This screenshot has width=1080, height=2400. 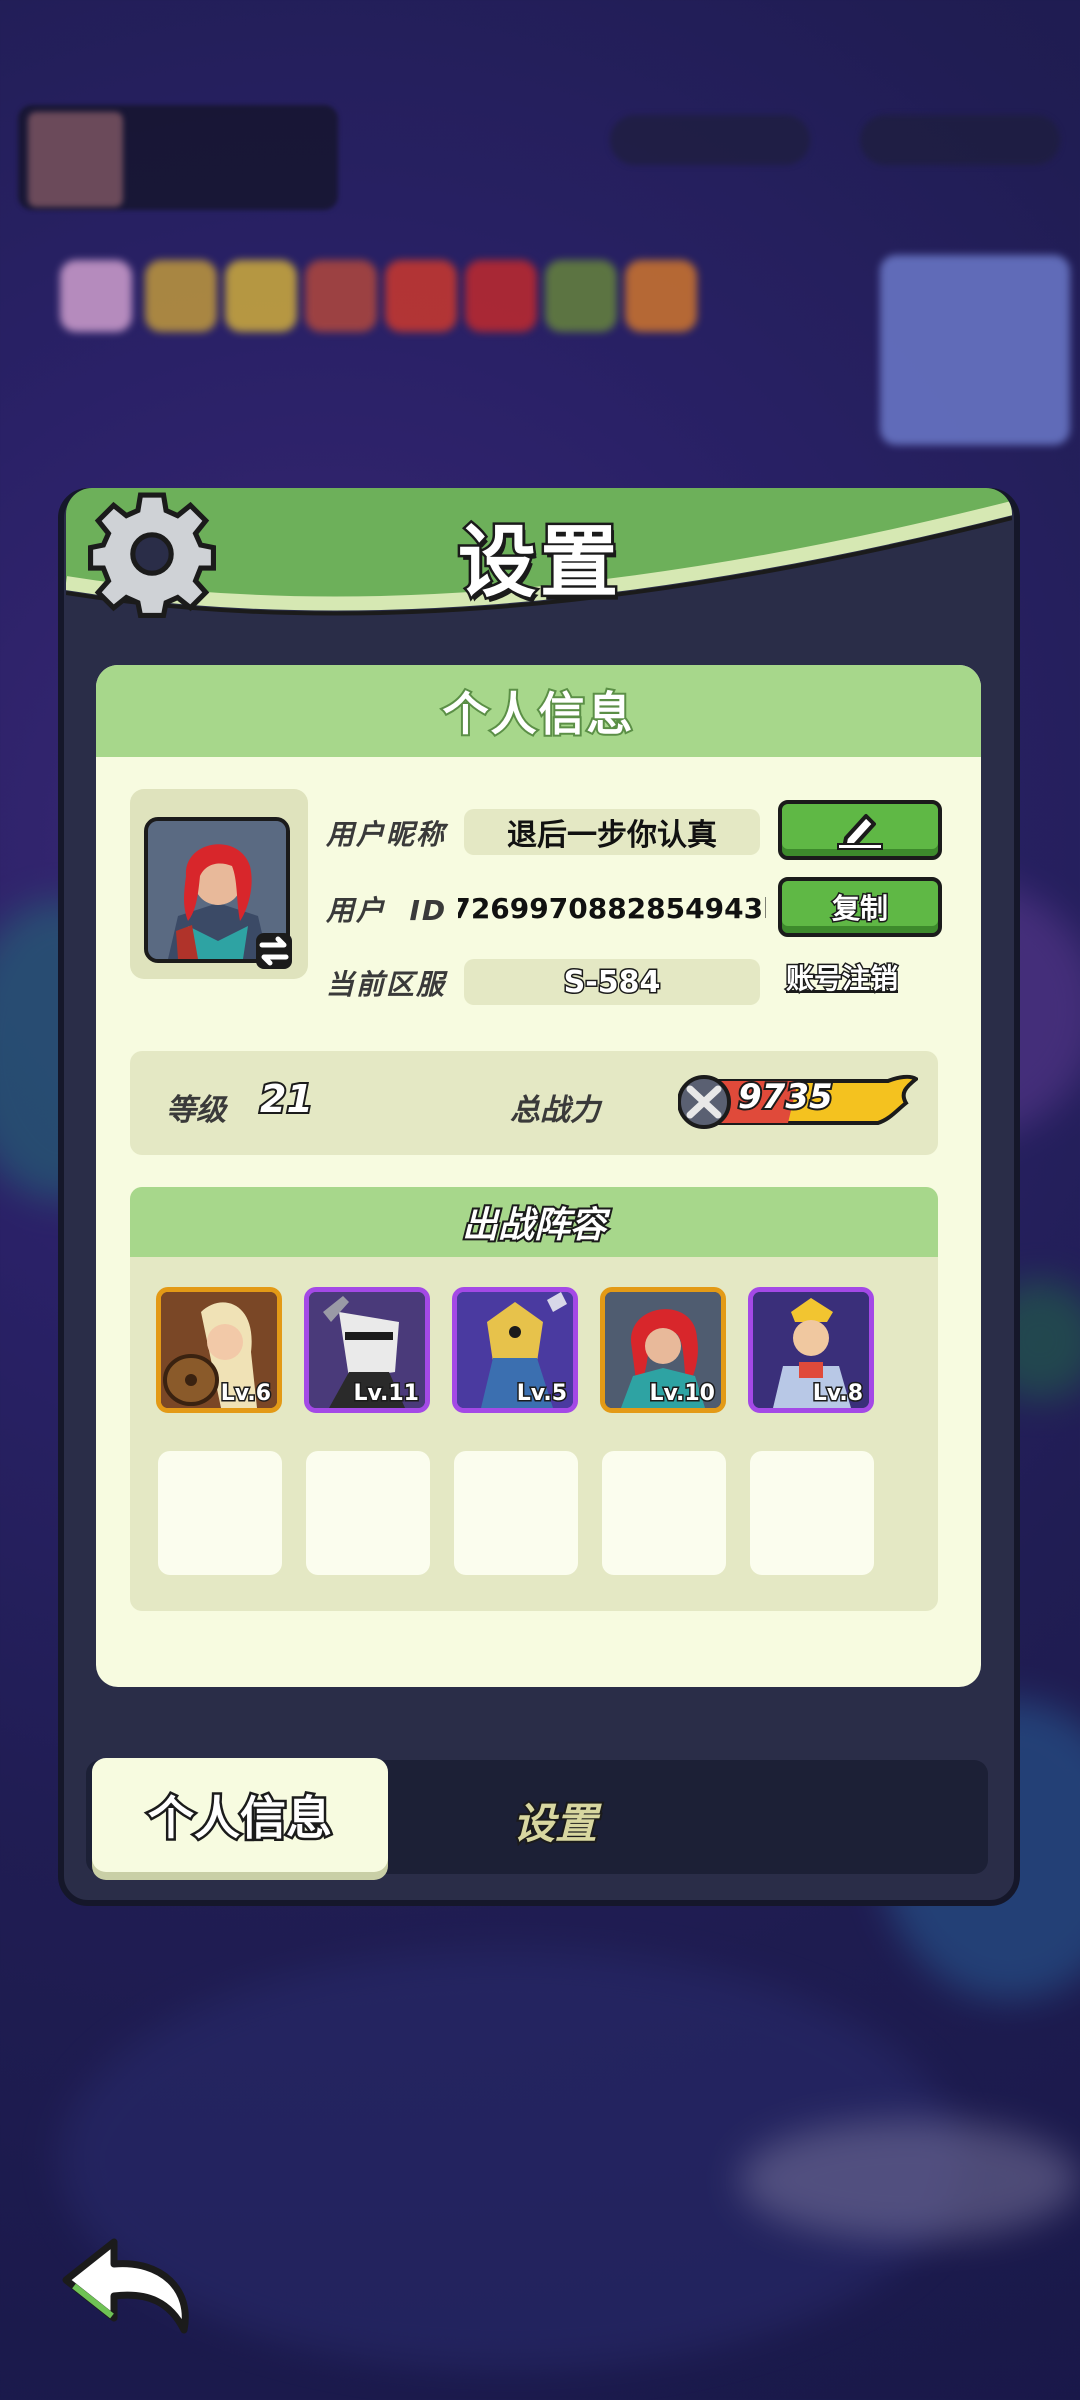 What do you see at coordinates (367, 1350) in the screenshot?
I see `hero-slot: Lv.11` at bounding box center [367, 1350].